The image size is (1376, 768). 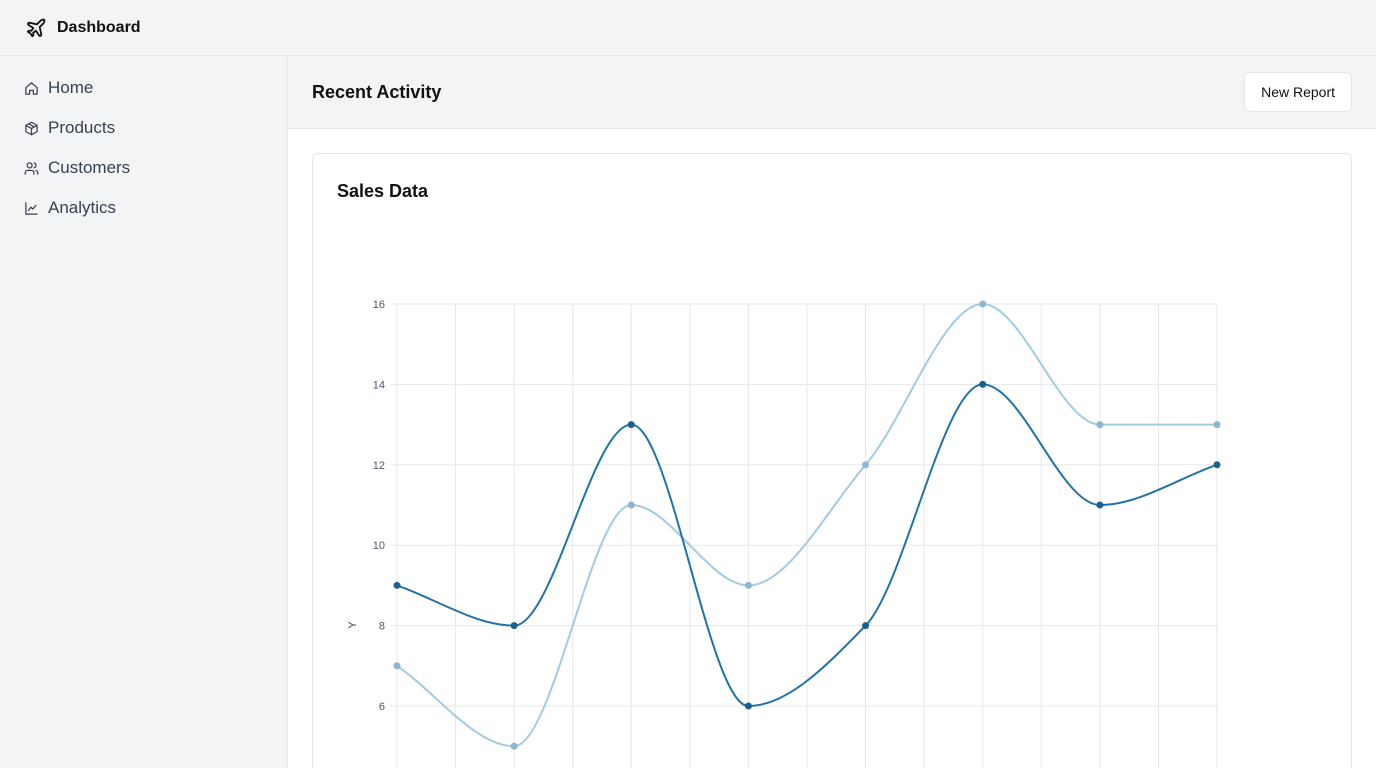 I want to click on y-tick-label: 16, so click(x=379, y=305).